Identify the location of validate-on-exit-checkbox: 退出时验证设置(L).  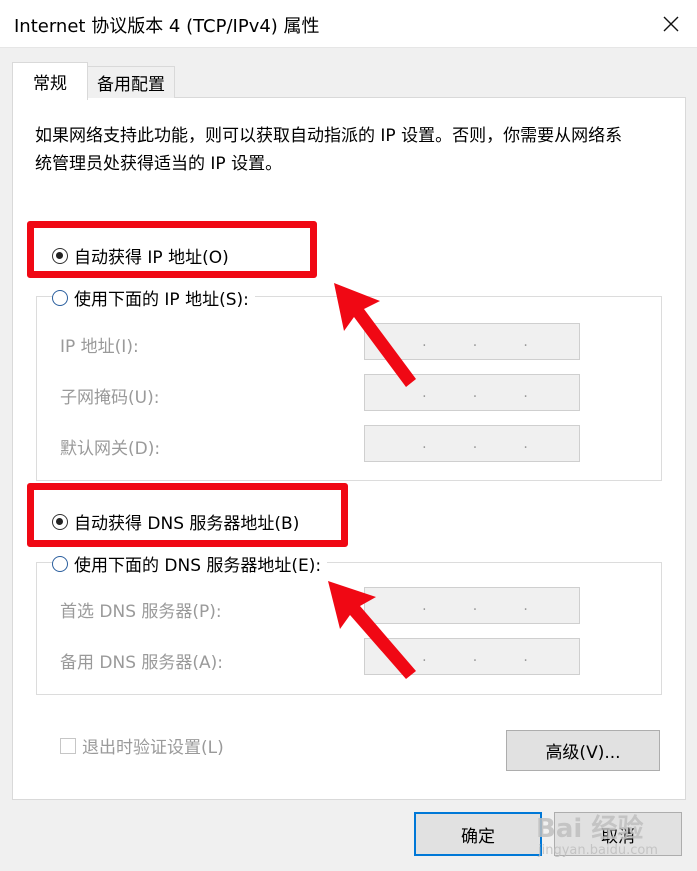
(142, 745).